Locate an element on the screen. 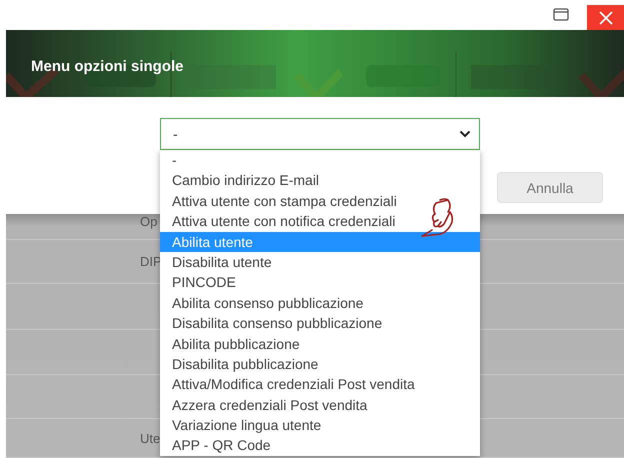  dropdown-option: Disabilita utente is located at coordinates (320, 262).